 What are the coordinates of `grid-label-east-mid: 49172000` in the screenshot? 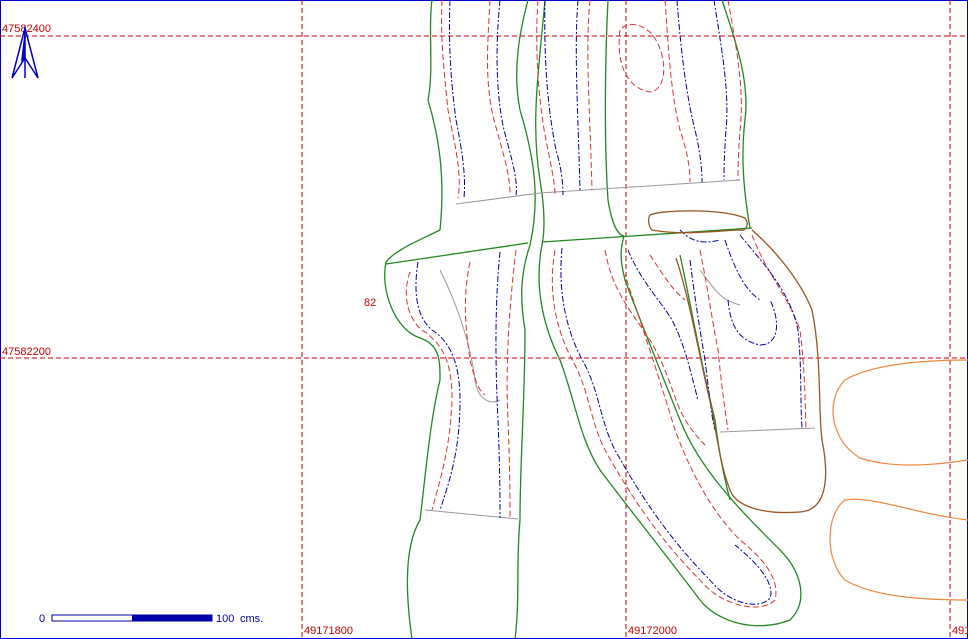 It's located at (652, 631).